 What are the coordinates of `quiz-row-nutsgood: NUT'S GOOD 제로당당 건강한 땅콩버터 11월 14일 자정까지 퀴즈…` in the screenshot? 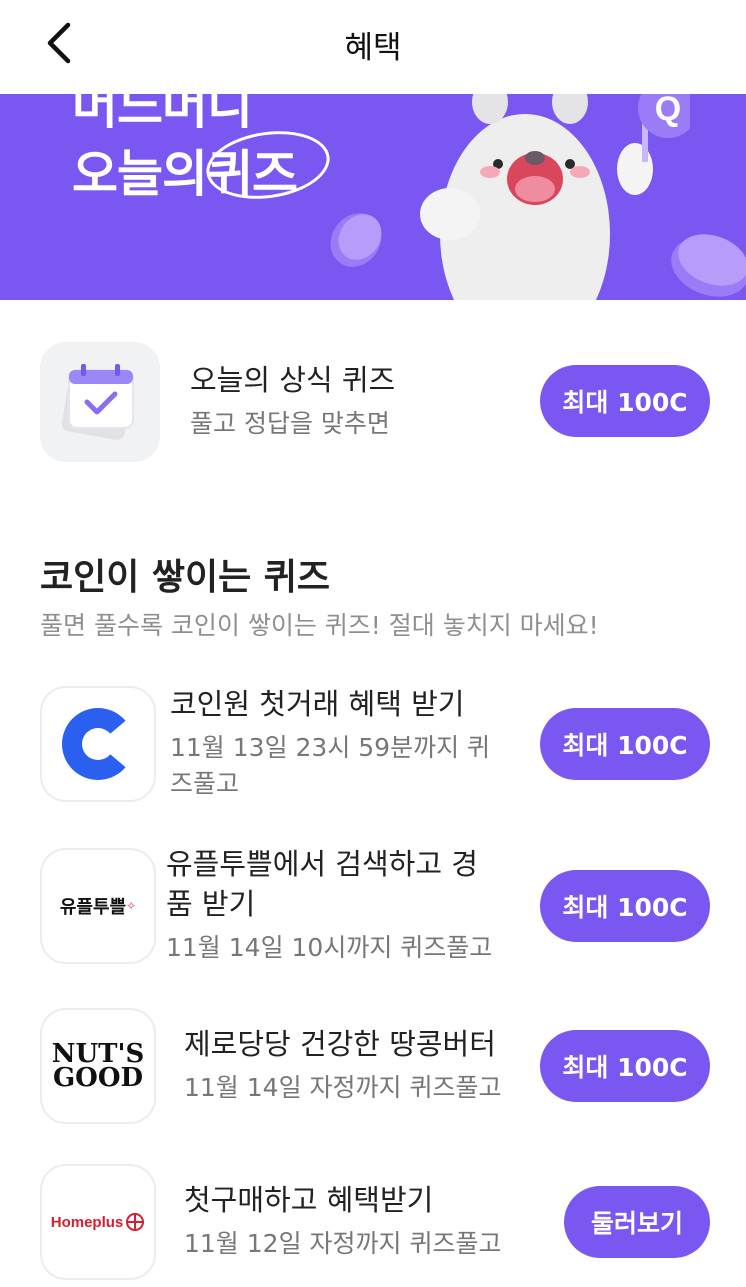 It's located at (373, 1066).